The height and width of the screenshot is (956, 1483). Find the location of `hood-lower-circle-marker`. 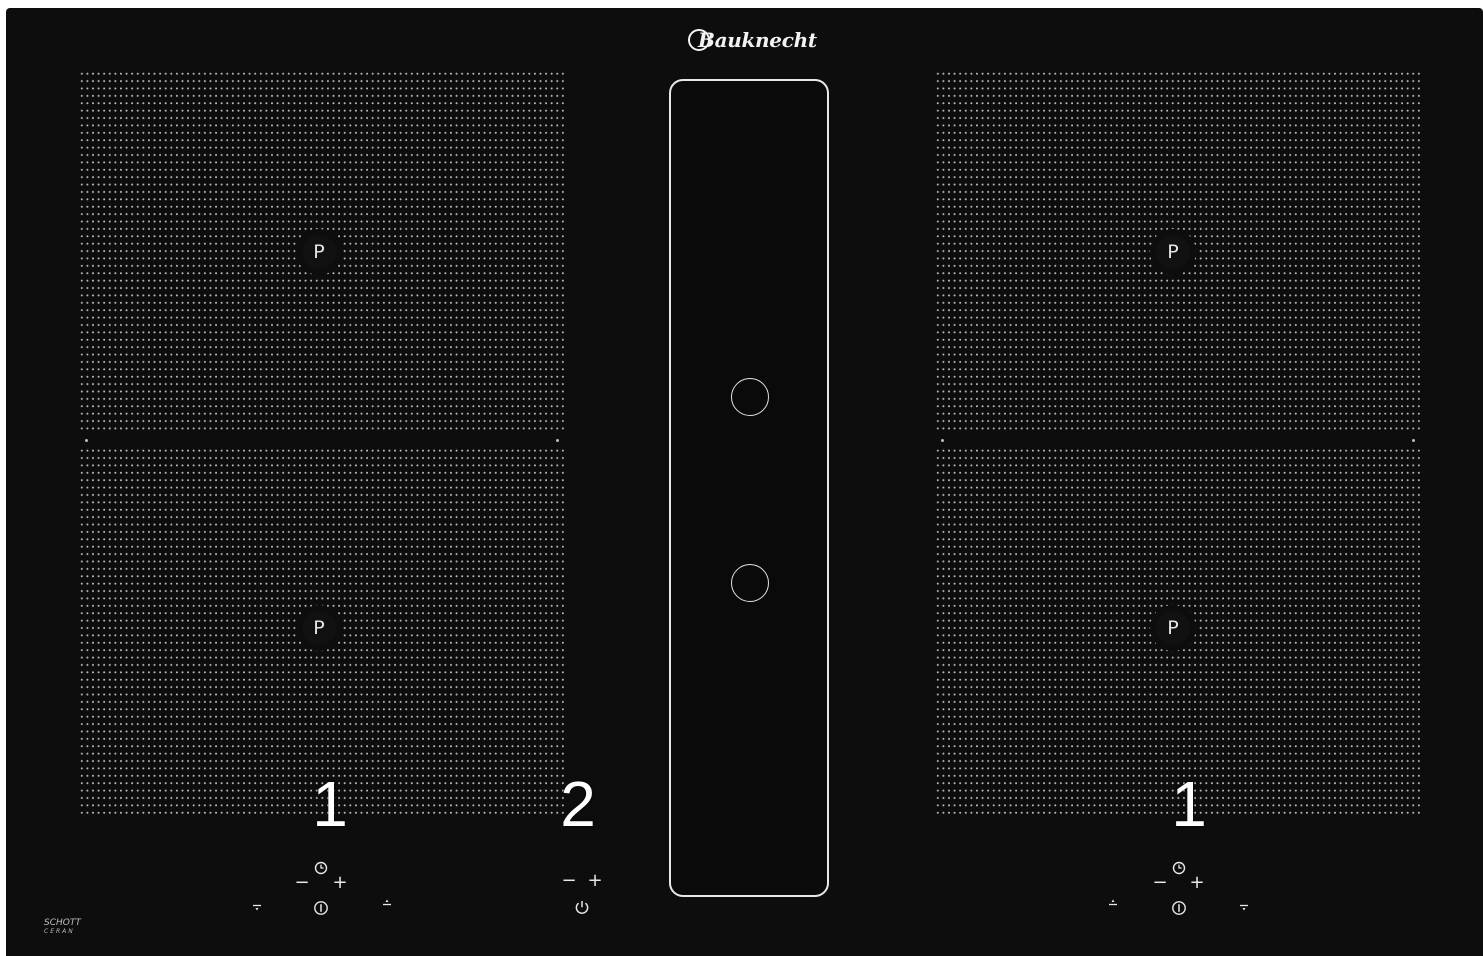

hood-lower-circle-marker is located at coordinates (750, 583).